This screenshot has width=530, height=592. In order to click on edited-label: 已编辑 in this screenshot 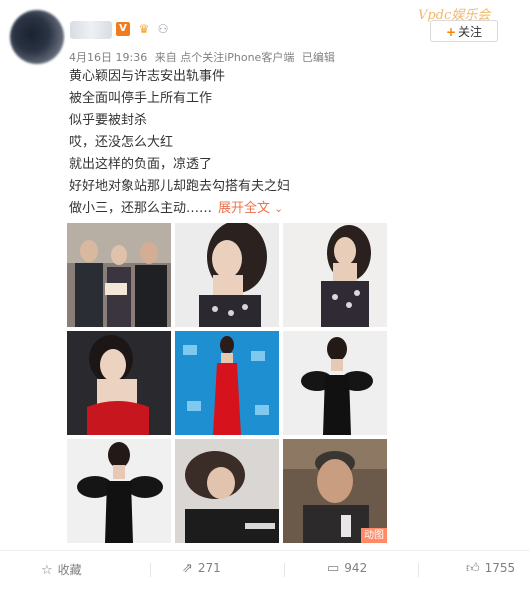, I will do `click(318, 57)`.